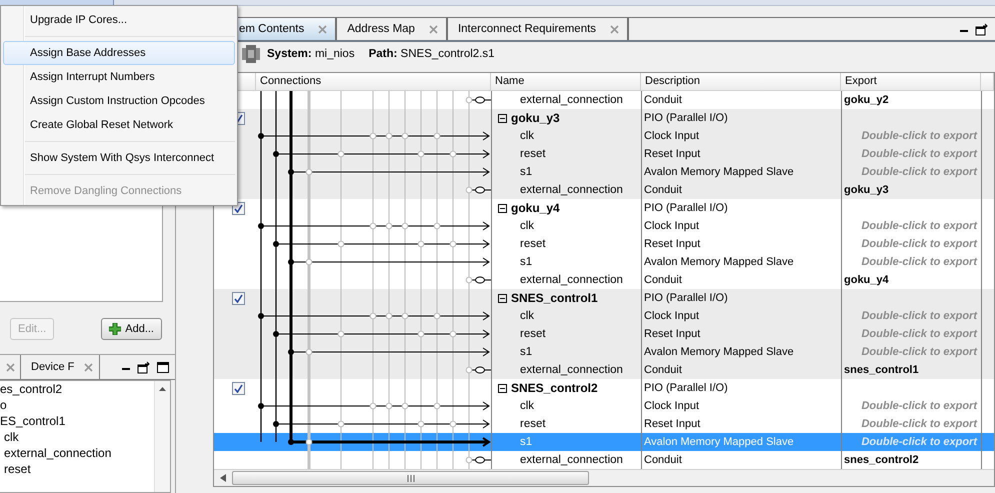 This screenshot has height=493, width=995. What do you see at coordinates (311, 54) in the screenshot?
I see `system-name: System: mi_nios` at bounding box center [311, 54].